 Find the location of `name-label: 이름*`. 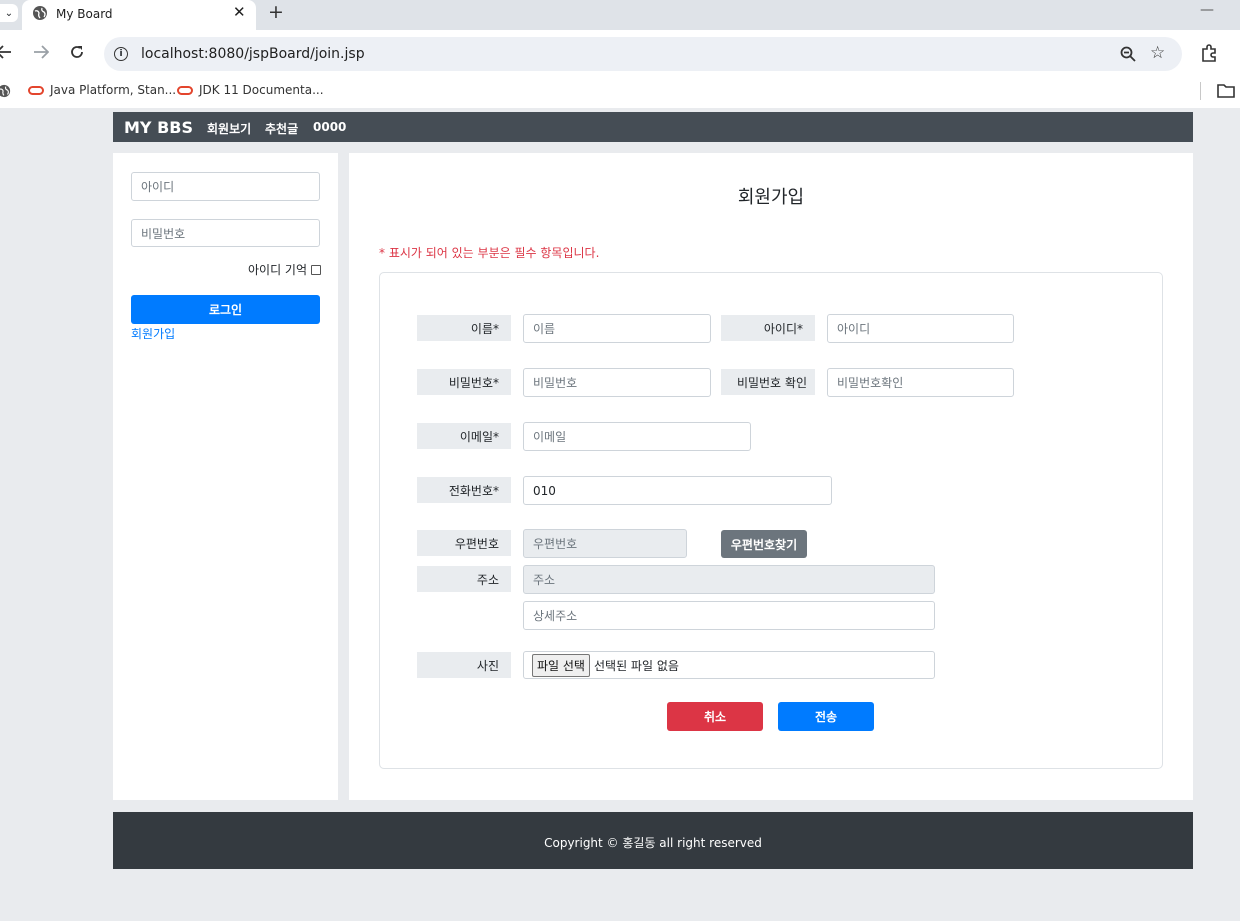

name-label: 이름* is located at coordinates (464, 328).